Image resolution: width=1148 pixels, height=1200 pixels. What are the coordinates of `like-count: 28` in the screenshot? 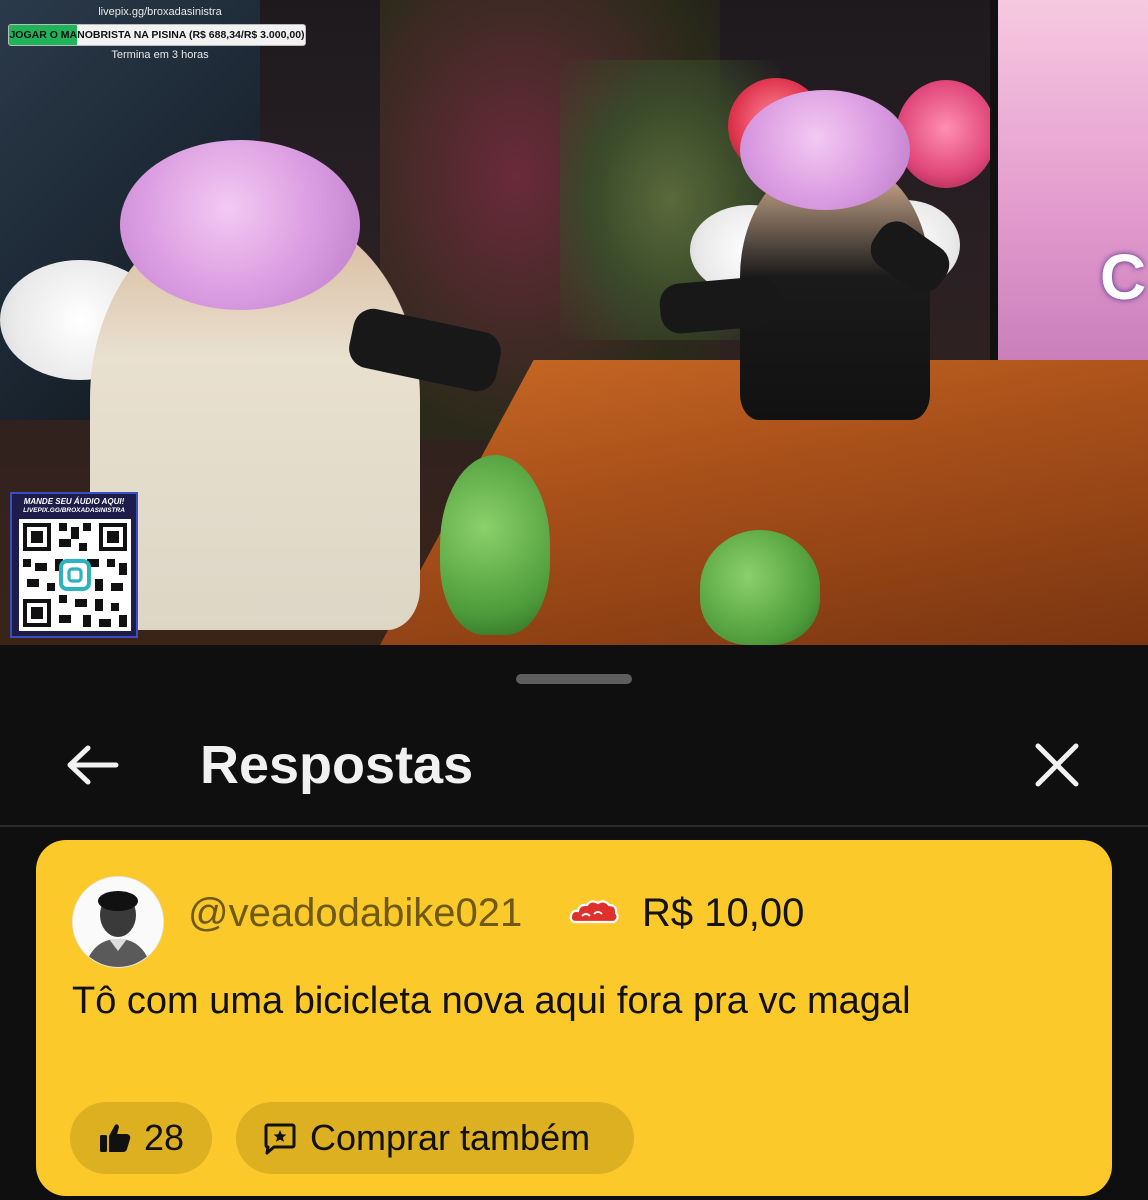 It's located at (164, 1137).